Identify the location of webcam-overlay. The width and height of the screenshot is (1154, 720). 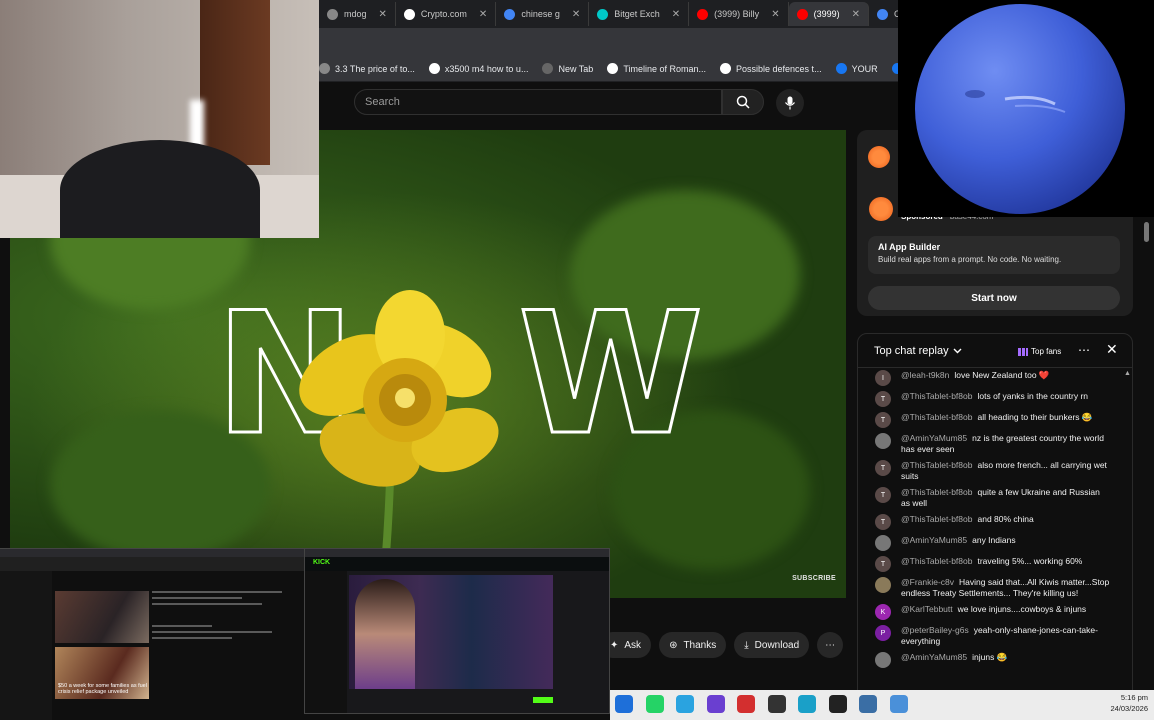
(159, 119).